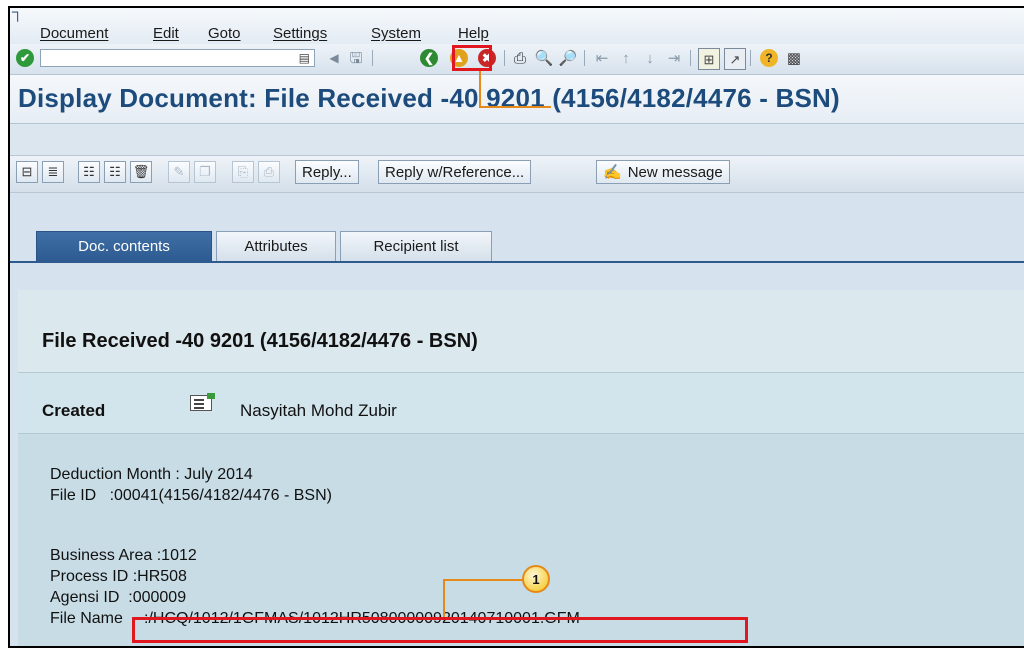 The image size is (1024, 655). What do you see at coordinates (568, 58) in the screenshot?
I see `find-next-icon: 🔎` at bounding box center [568, 58].